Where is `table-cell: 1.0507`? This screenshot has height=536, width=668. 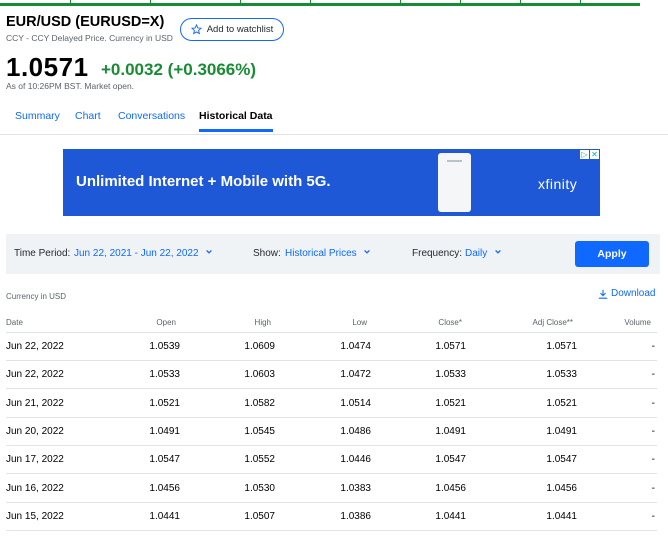 table-cell: 1.0507 is located at coordinates (259, 516).